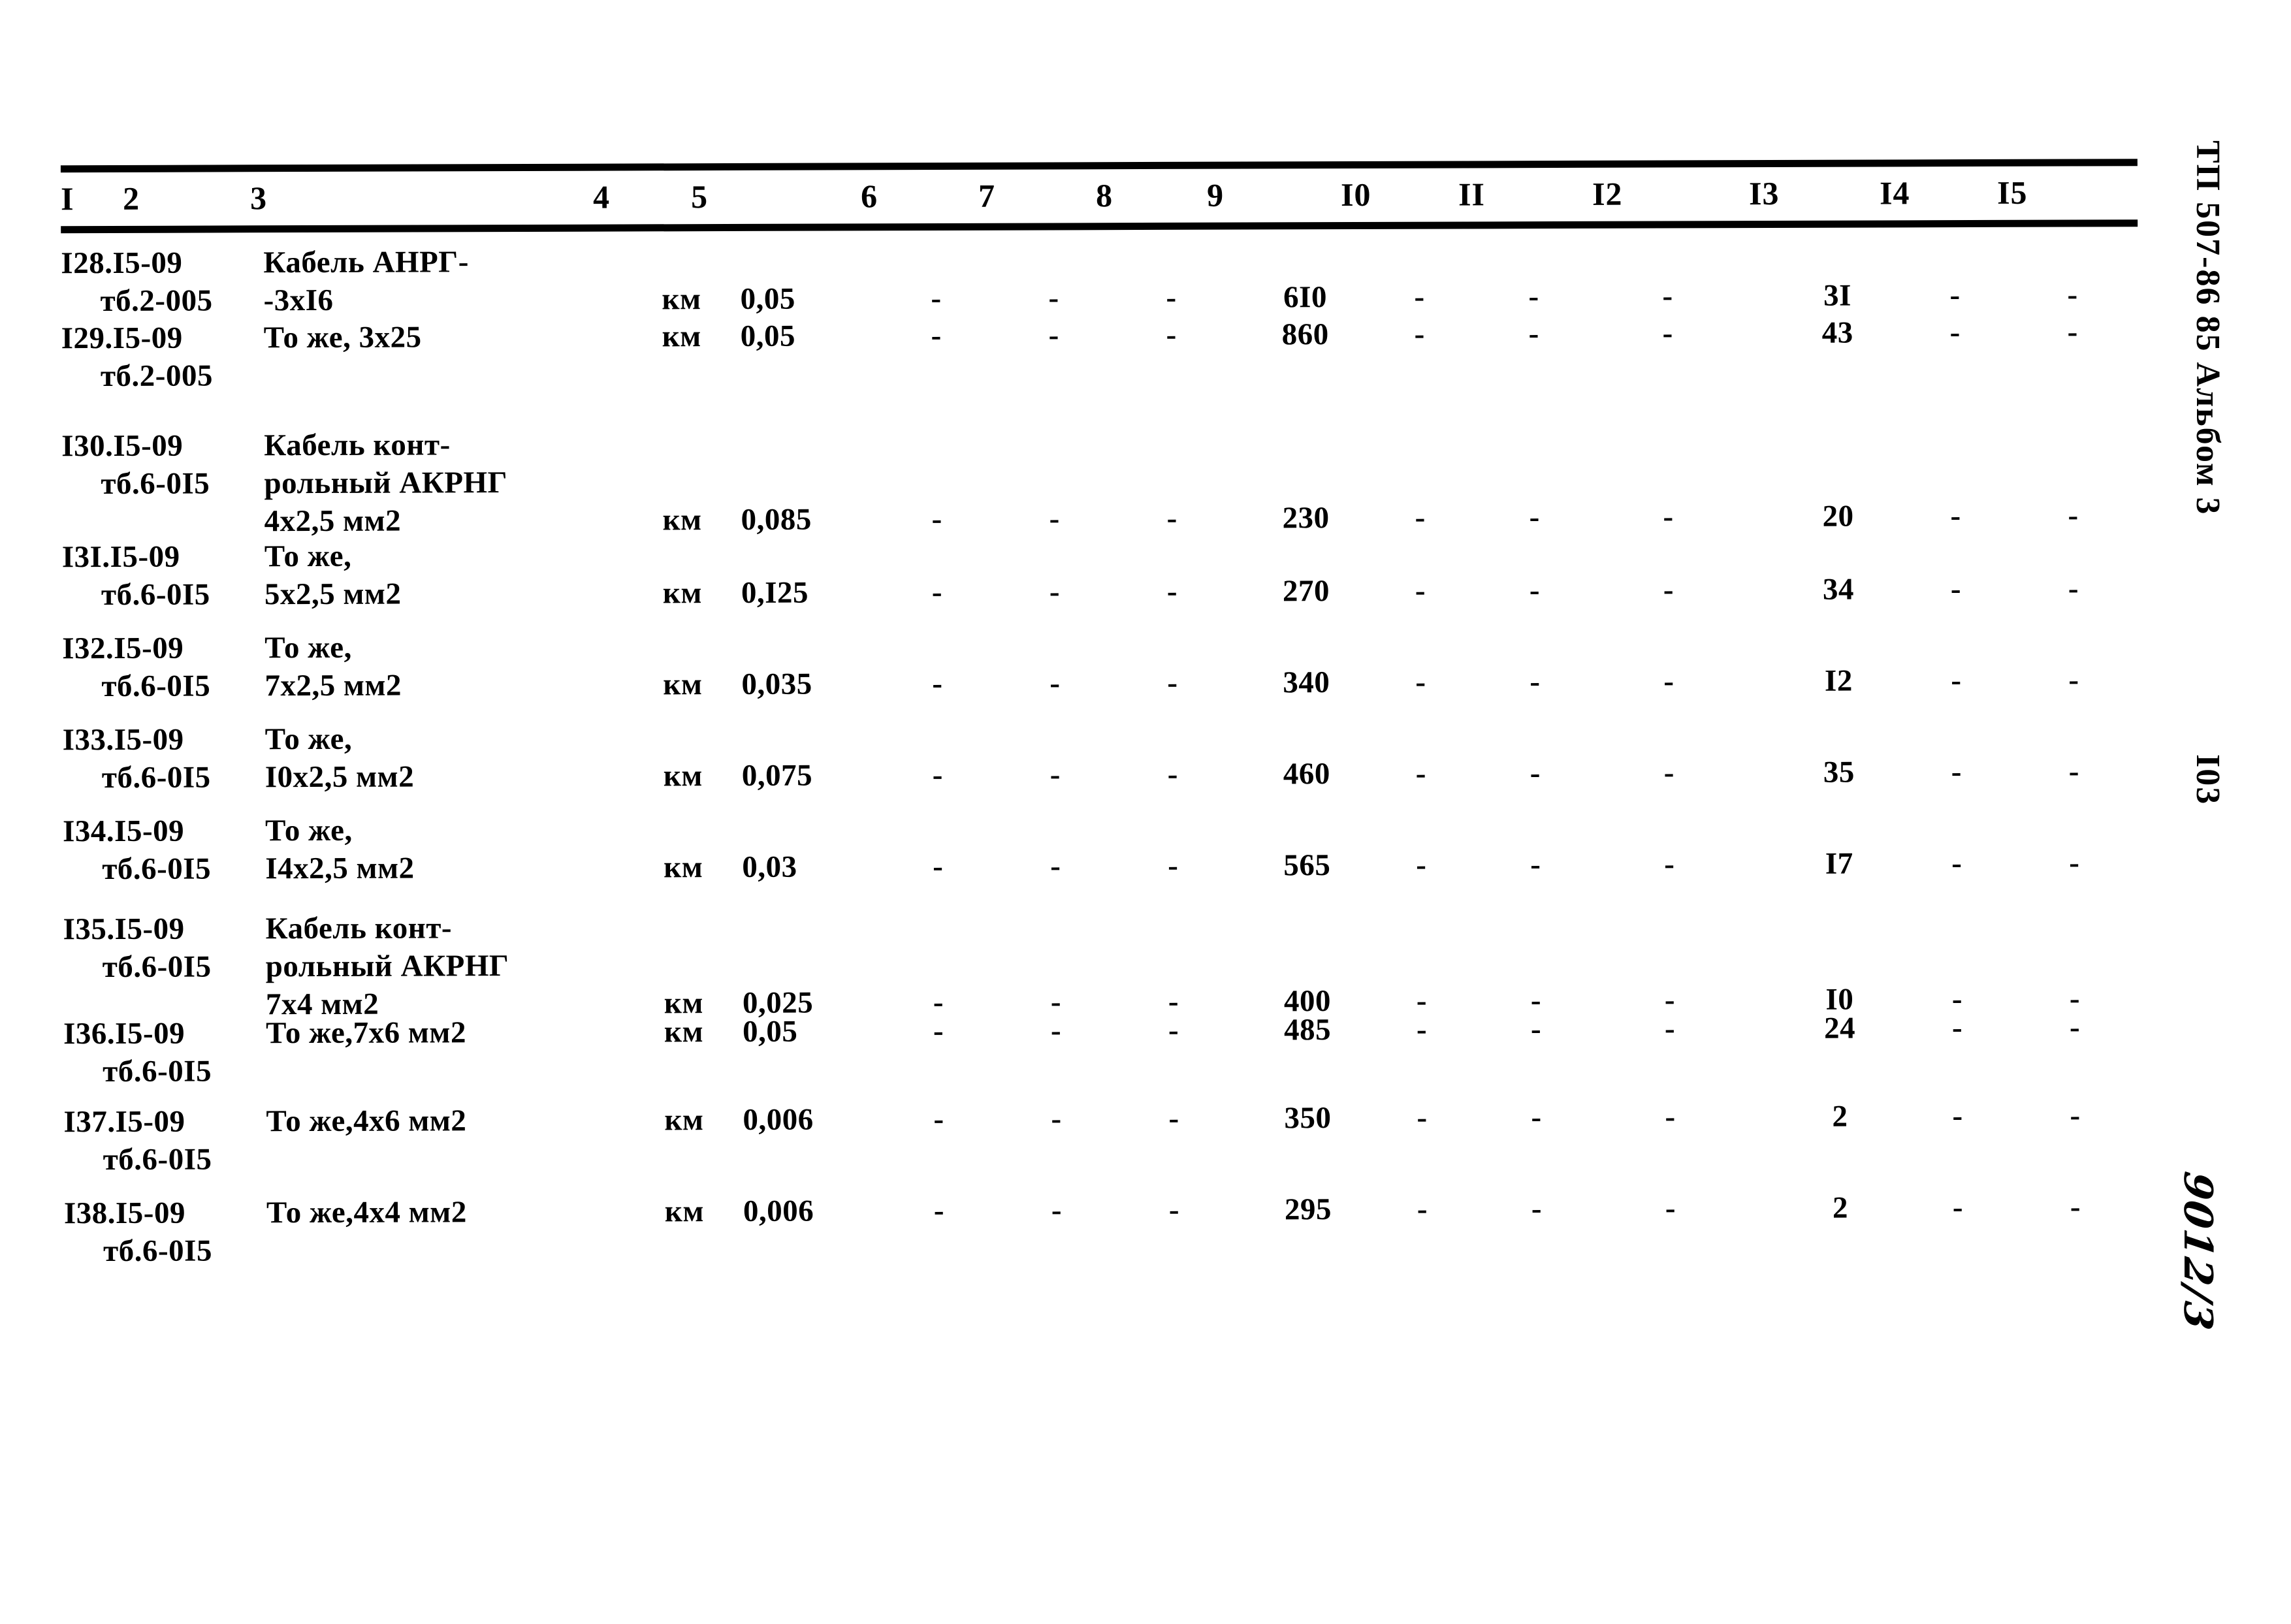  What do you see at coordinates (1607, 194) in the screenshot?
I see `column-header-12: I2` at bounding box center [1607, 194].